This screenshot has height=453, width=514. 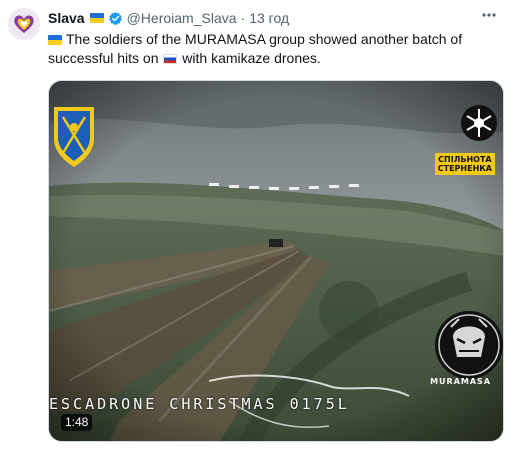 I want to click on heart-logo-icon, so click(x=24, y=24).